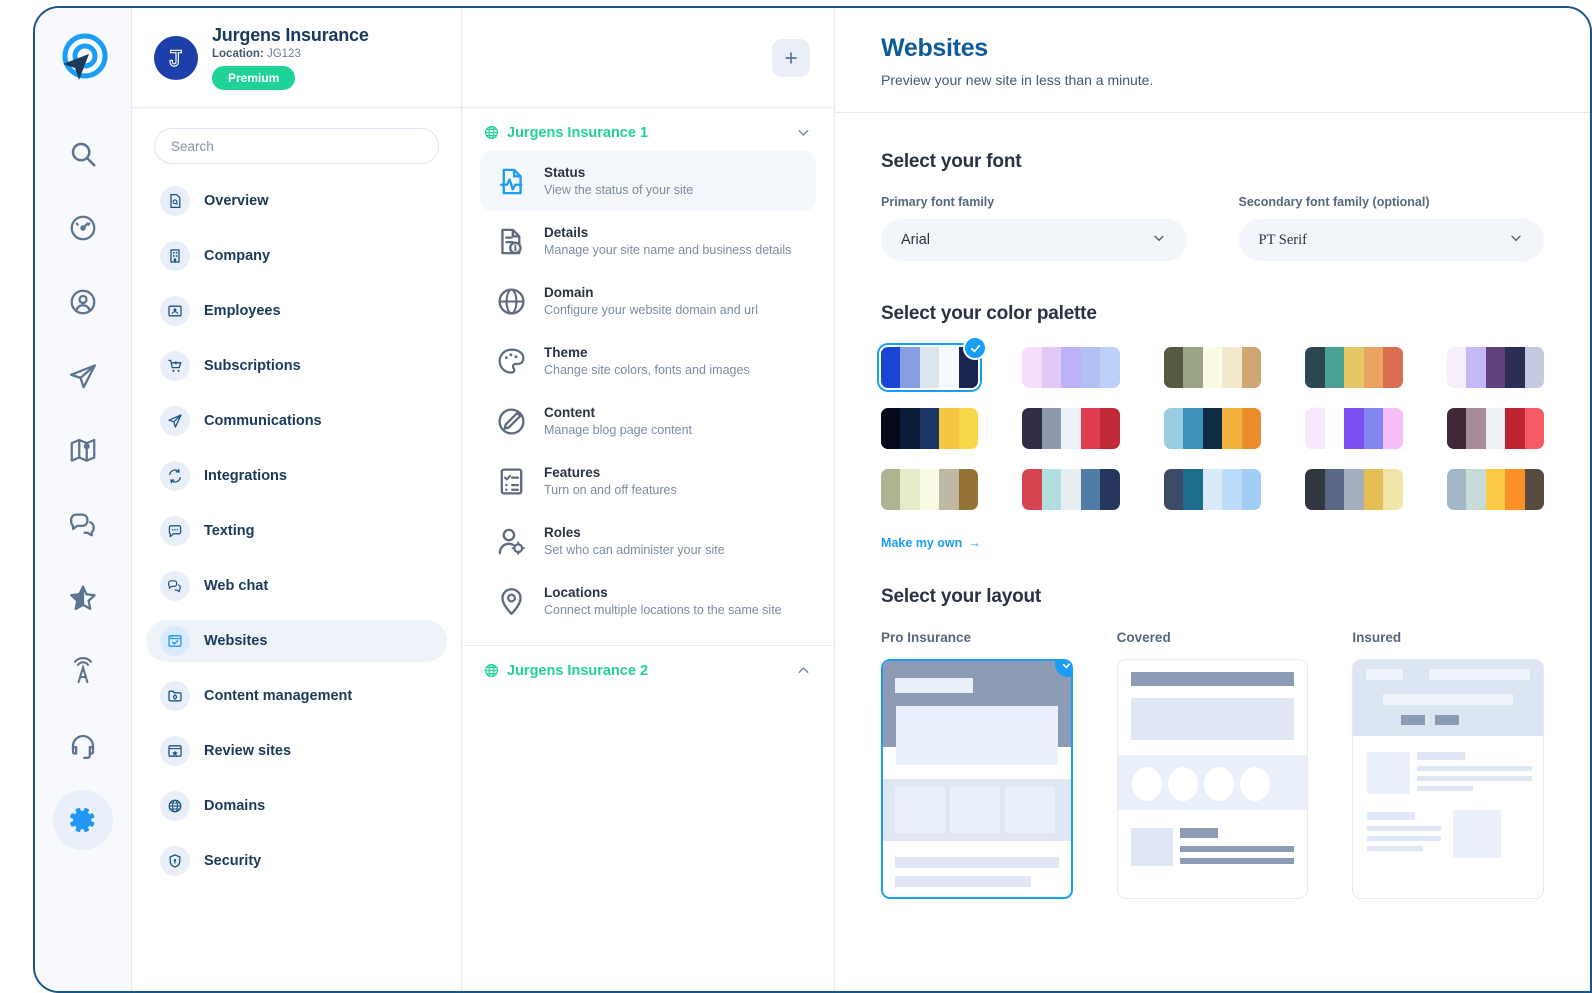  I want to click on sidebar-item-domains: Domains, so click(296, 806).